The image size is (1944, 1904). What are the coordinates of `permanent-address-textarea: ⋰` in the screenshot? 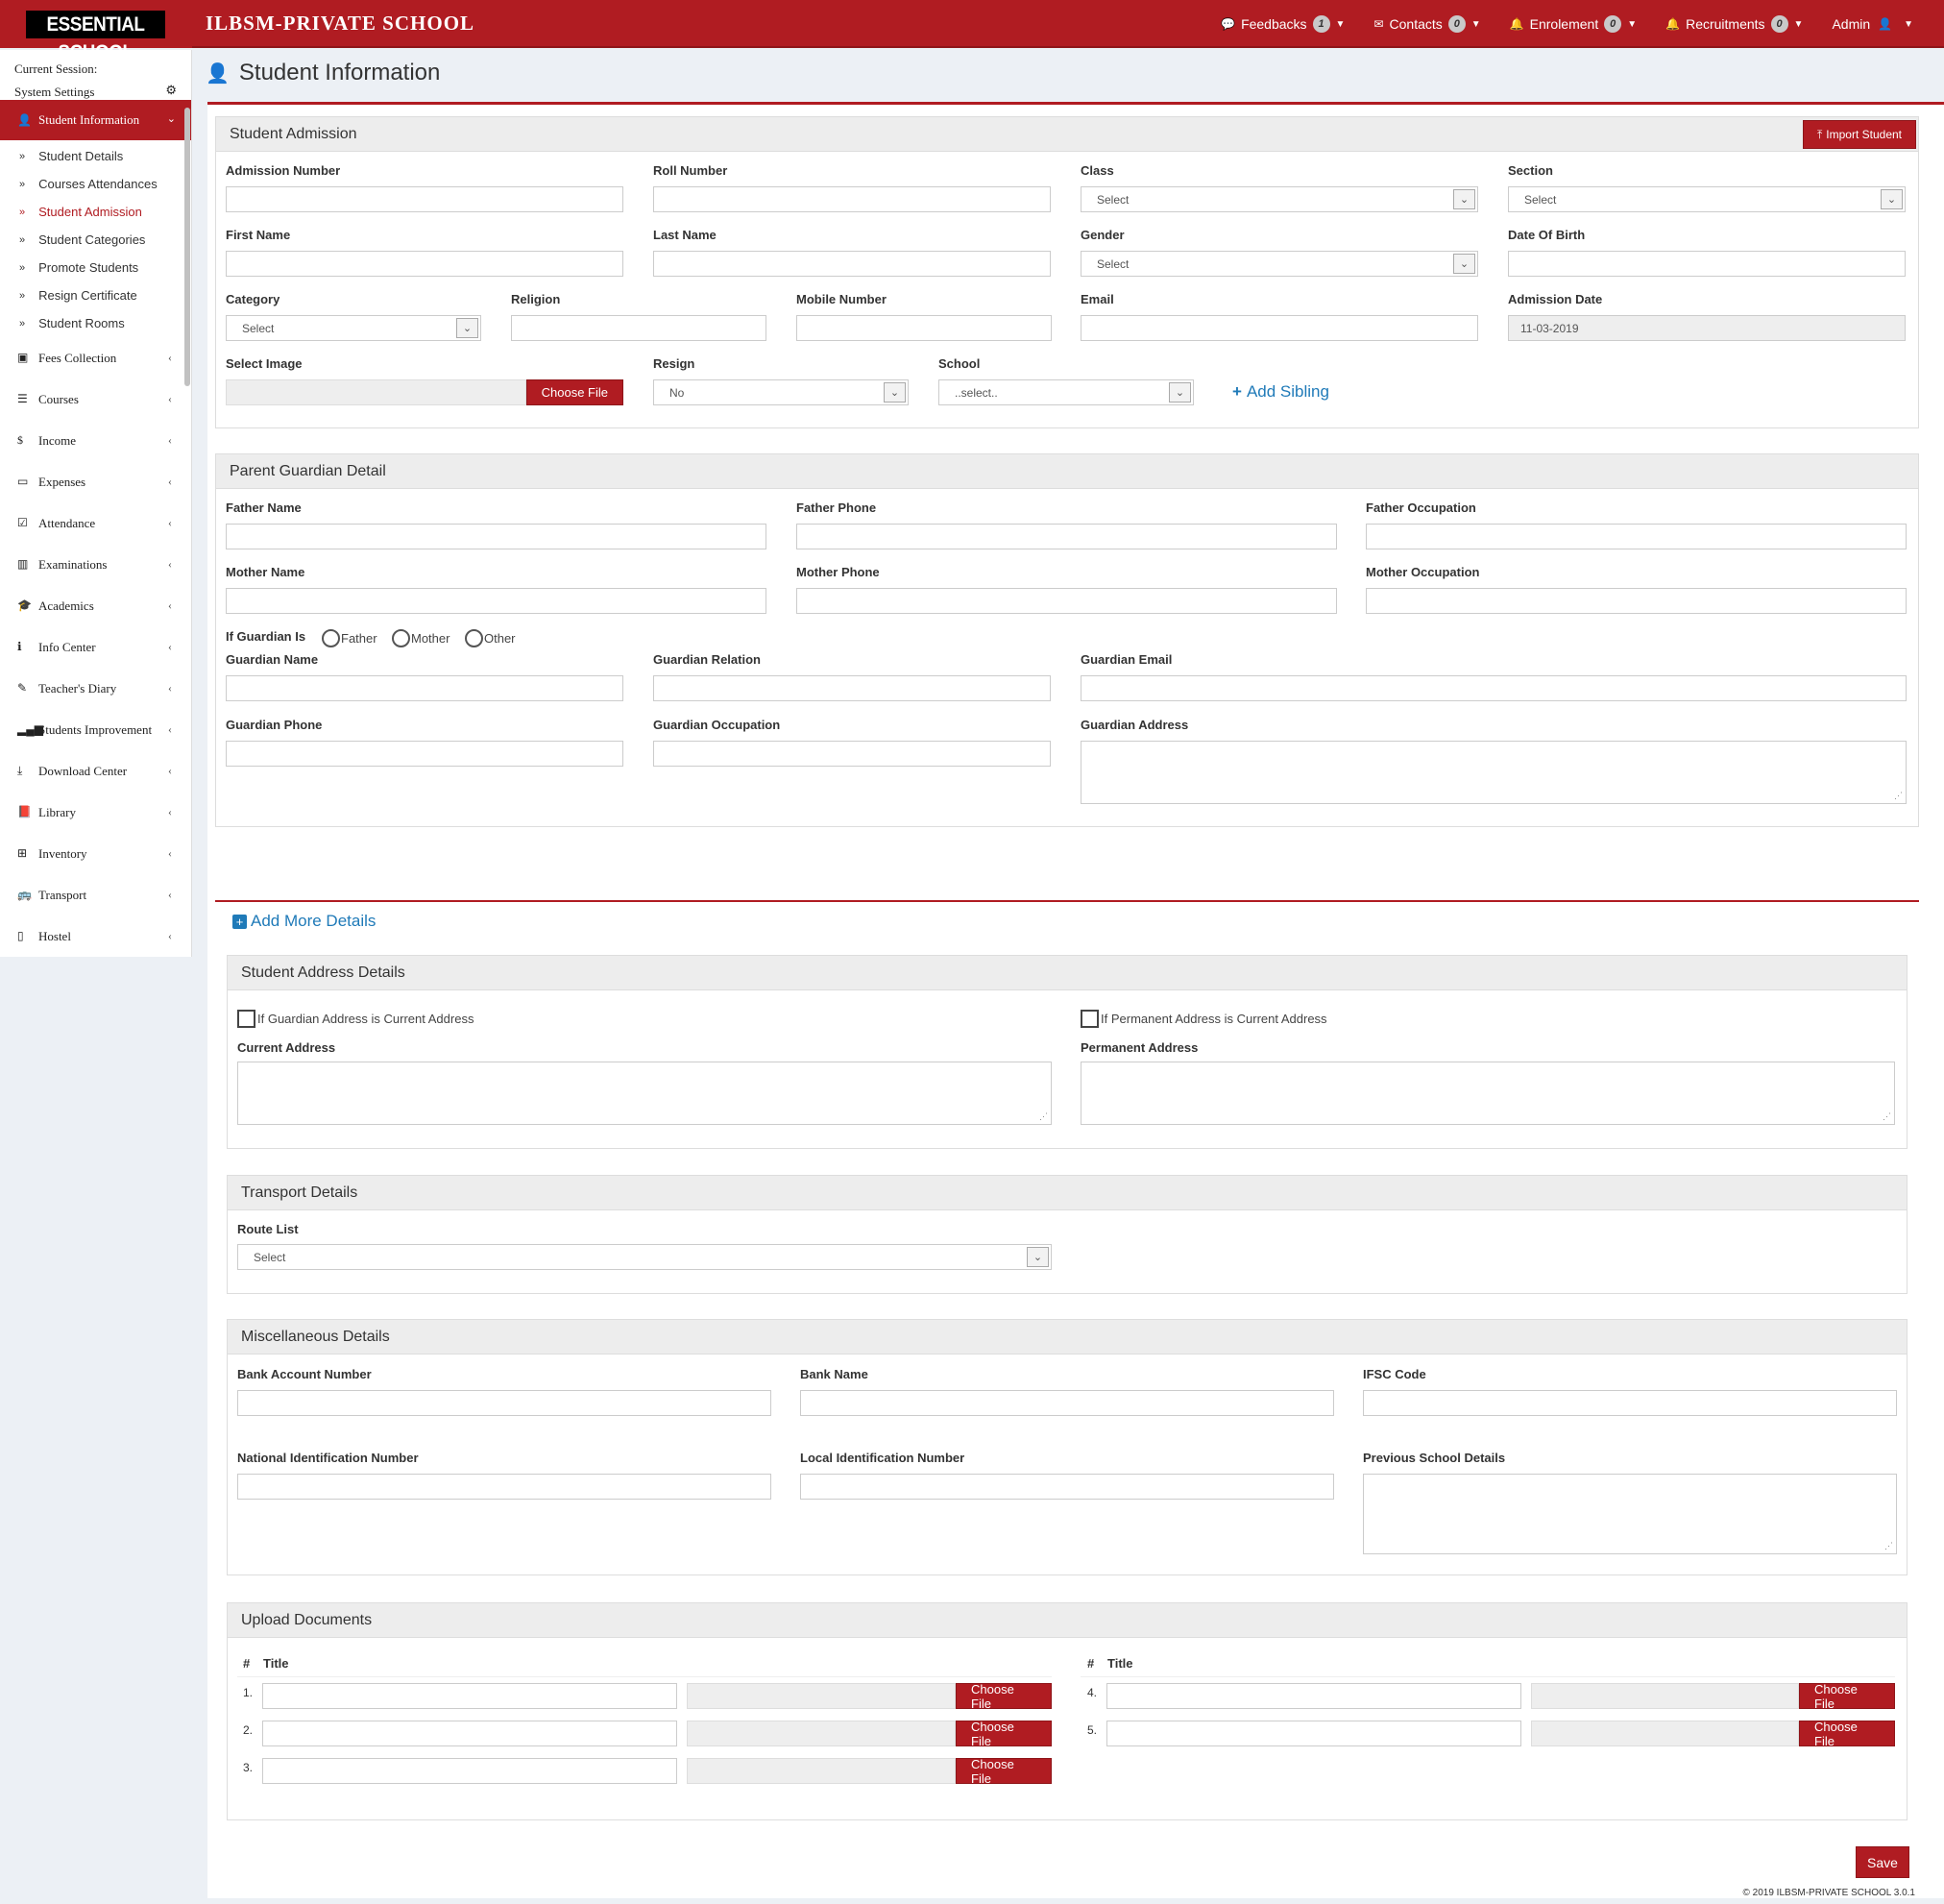 It's located at (1488, 1093).